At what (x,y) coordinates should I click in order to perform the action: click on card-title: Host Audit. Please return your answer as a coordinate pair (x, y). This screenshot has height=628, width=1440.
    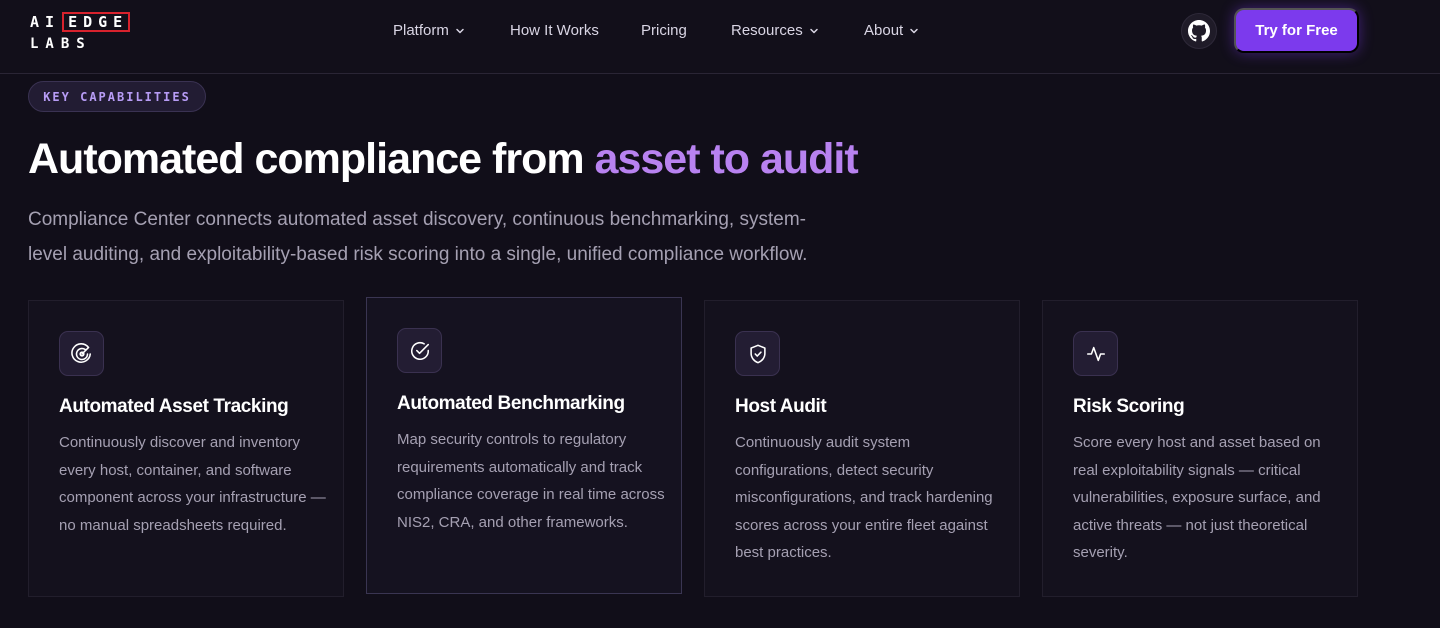
    Looking at the image, I should click on (781, 406).